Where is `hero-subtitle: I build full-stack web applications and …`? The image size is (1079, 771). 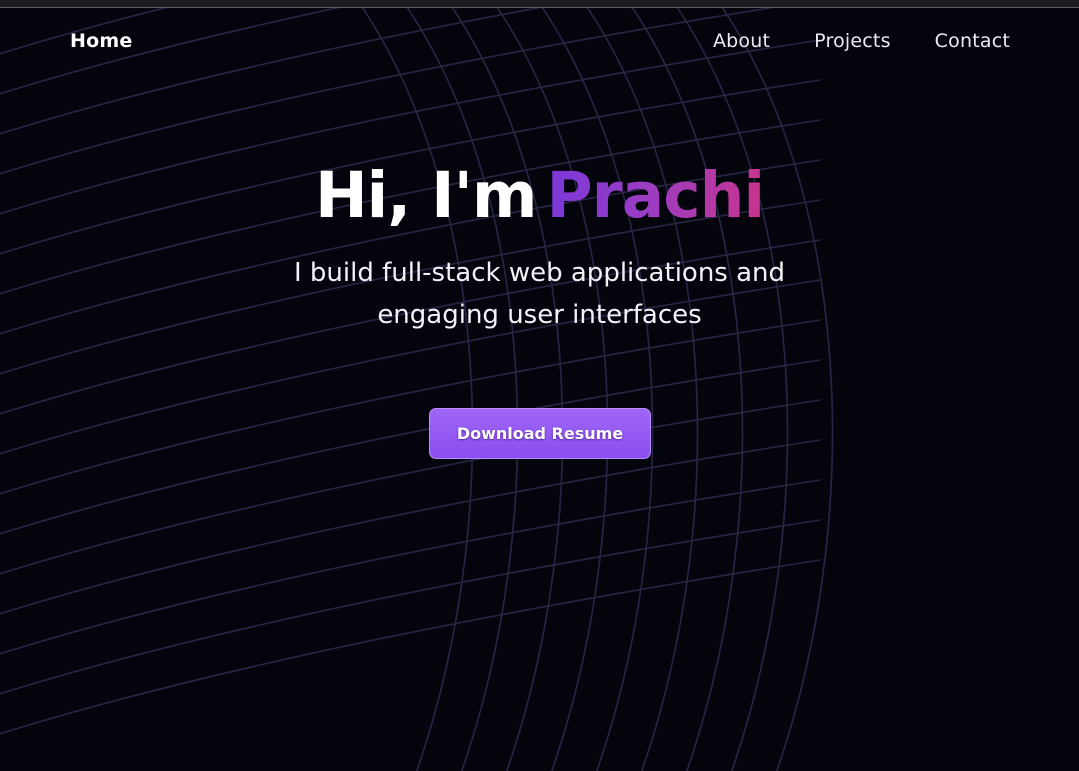
hero-subtitle: I build full-stack web applications and … is located at coordinates (539, 294).